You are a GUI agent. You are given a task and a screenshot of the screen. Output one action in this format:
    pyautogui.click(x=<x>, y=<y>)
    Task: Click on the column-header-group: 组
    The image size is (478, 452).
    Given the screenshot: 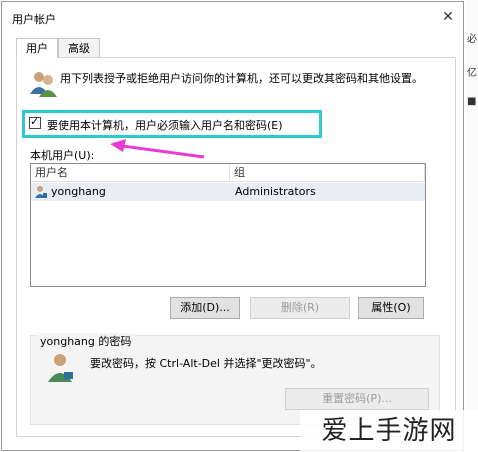 What is the action you would take?
    pyautogui.click(x=327, y=173)
    